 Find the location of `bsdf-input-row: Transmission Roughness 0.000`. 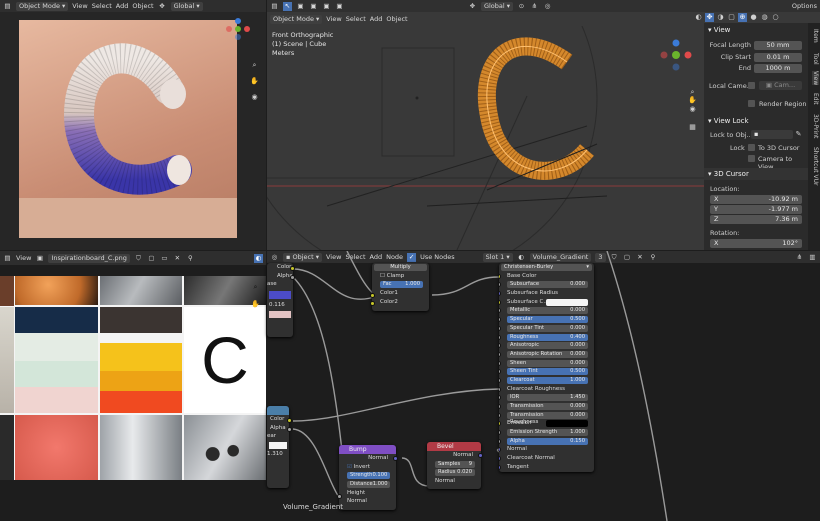

bsdf-input-row: Transmission Roughness 0.000 is located at coordinates (546, 418).